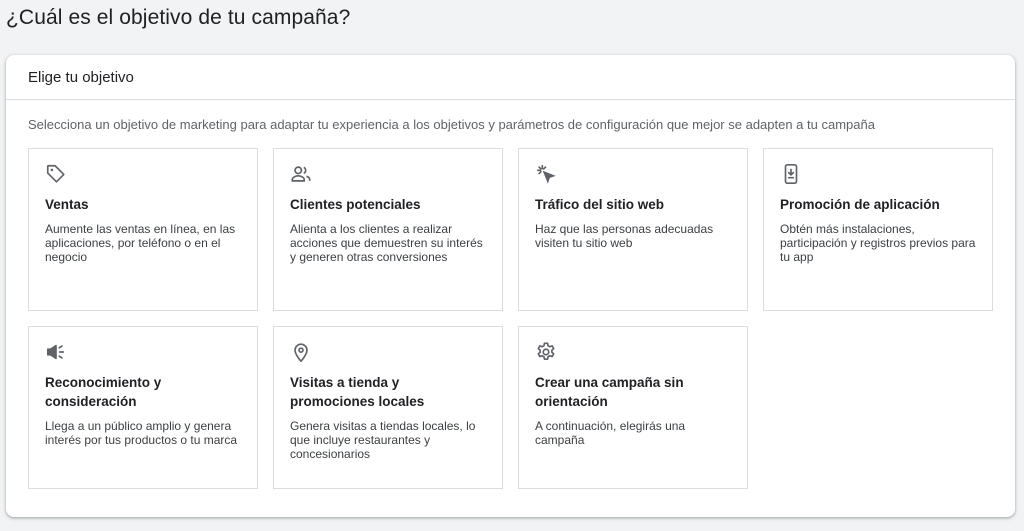 The image size is (1024, 531). What do you see at coordinates (103, 392) in the screenshot?
I see `card-title: Reconocimiento y consideración` at bounding box center [103, 392].